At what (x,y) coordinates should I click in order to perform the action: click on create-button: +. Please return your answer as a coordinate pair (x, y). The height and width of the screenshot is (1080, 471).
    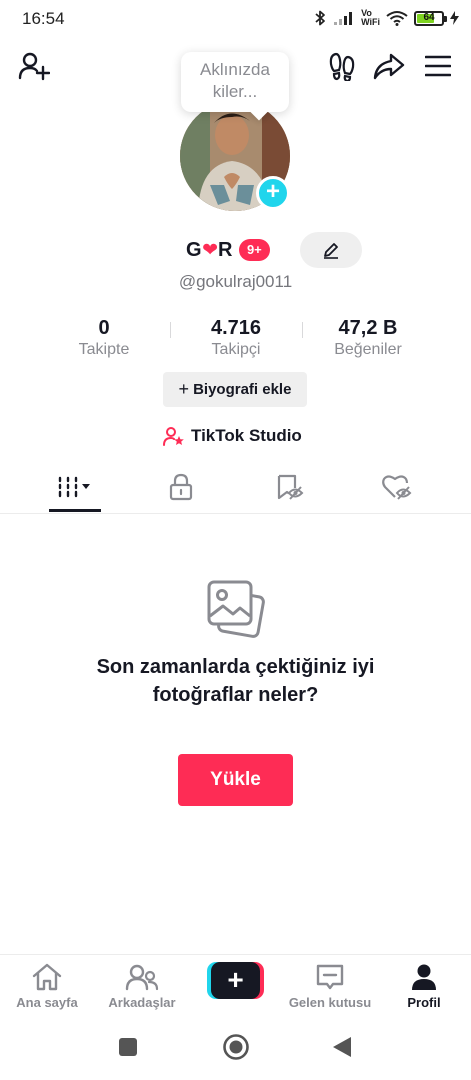
    Looking at the image, I should click on (235, 980).